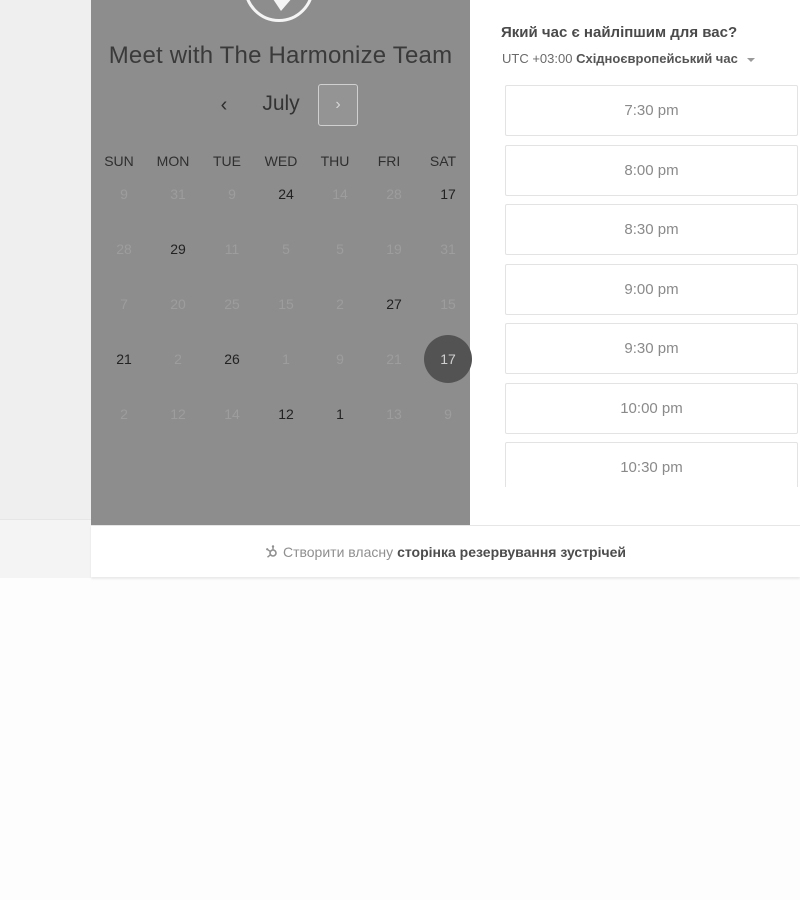 The width and height of the screenshot is (800, 900). Describe the element at coordinates (619, 32) in the screenshot. I see `time-question: Який час є найліпшим для вас?` at that location.